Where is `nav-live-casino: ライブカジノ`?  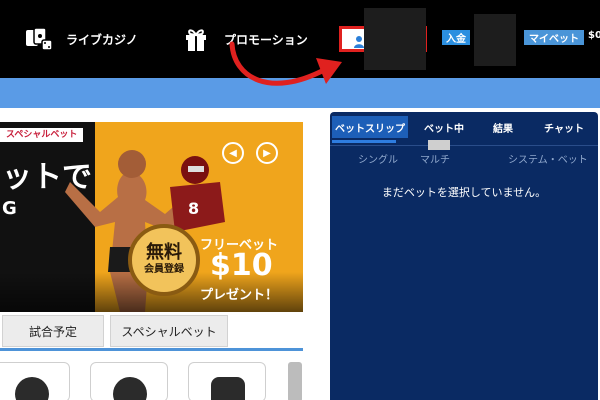 nav-live-casino: ライブカジノ is located at coordinates (81, 39).